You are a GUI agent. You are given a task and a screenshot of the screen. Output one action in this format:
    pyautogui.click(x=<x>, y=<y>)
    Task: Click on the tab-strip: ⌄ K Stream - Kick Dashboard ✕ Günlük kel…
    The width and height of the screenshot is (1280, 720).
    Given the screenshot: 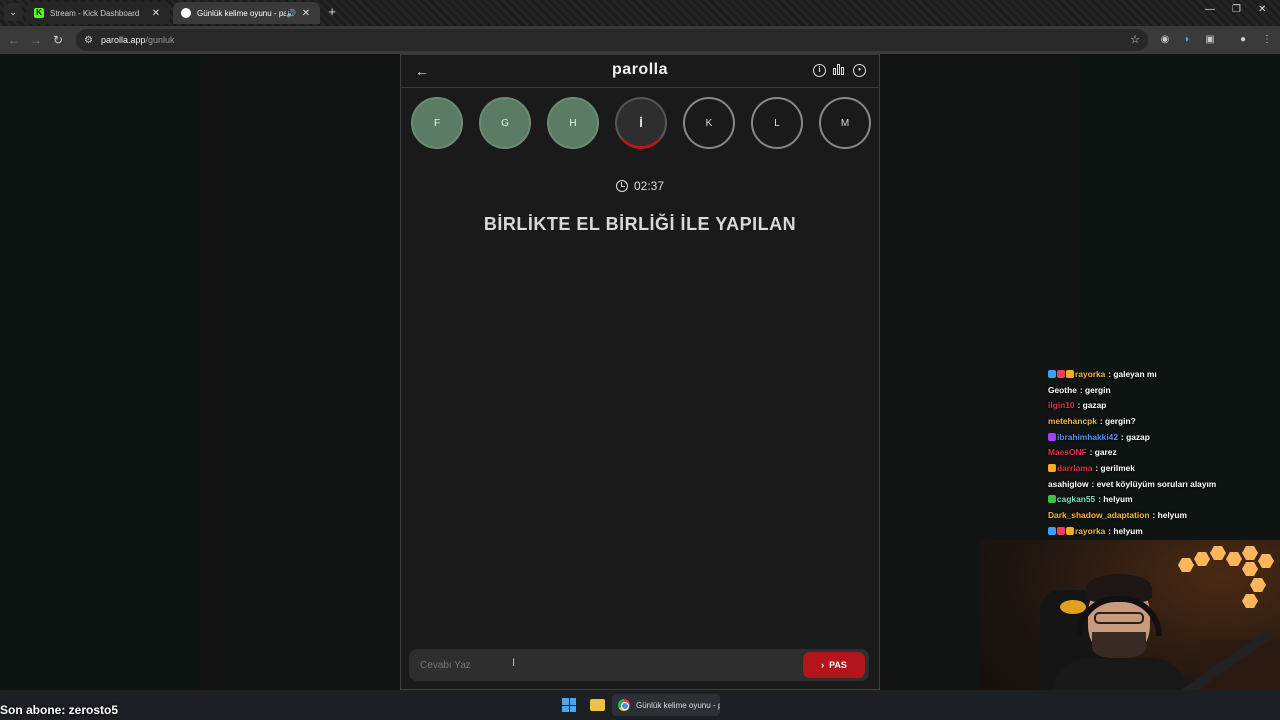 What is the action you would take?
    pyautogui.click(x=640, y=13)
    